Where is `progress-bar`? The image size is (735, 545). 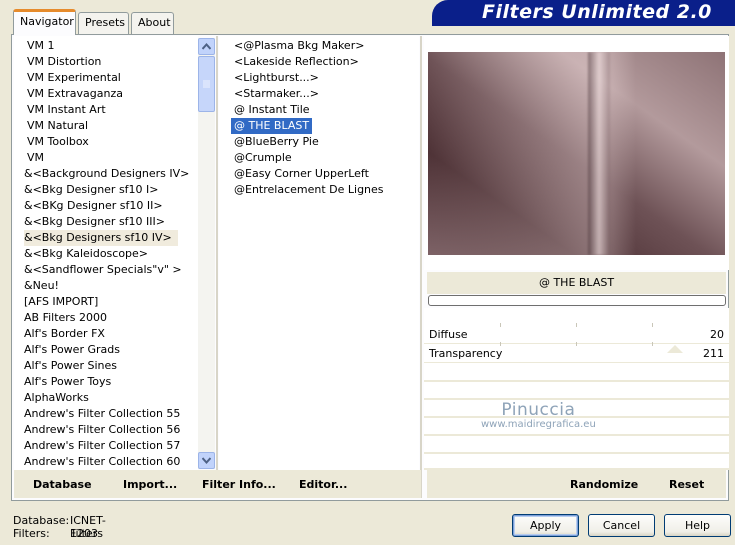 progress-bar is located at coordinates (577, 300).